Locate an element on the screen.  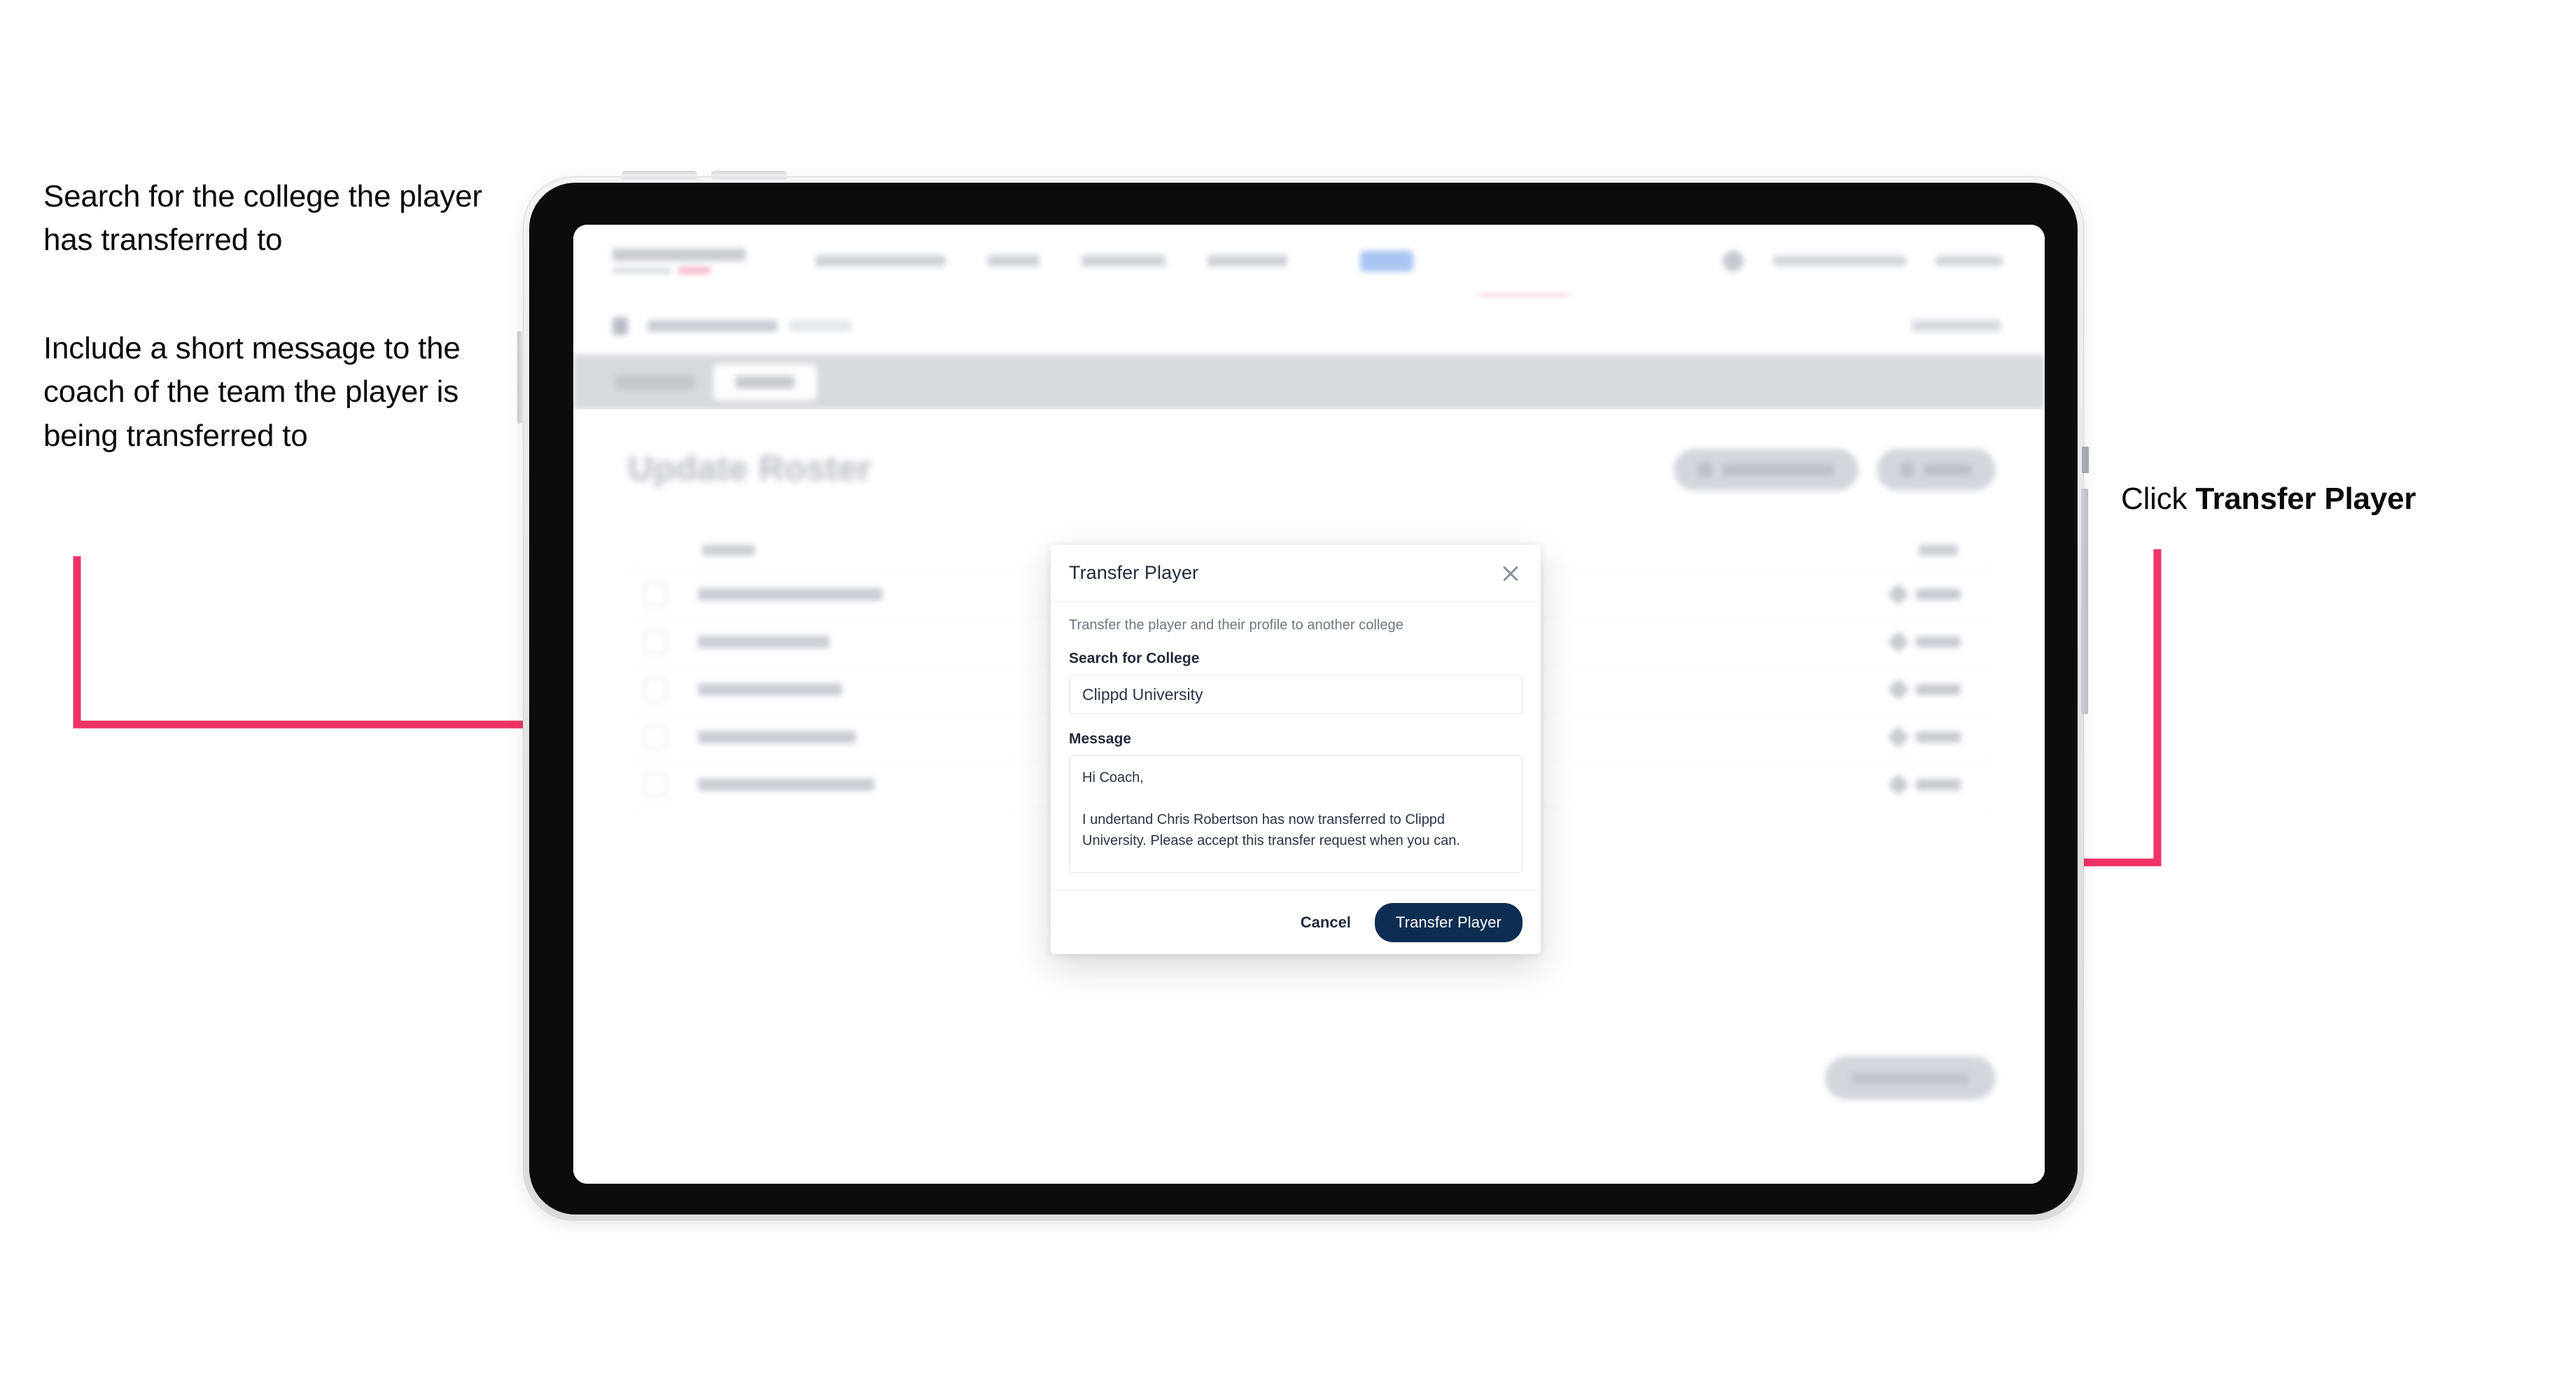
nav-item-teams is located at coordinates (1014, 261).